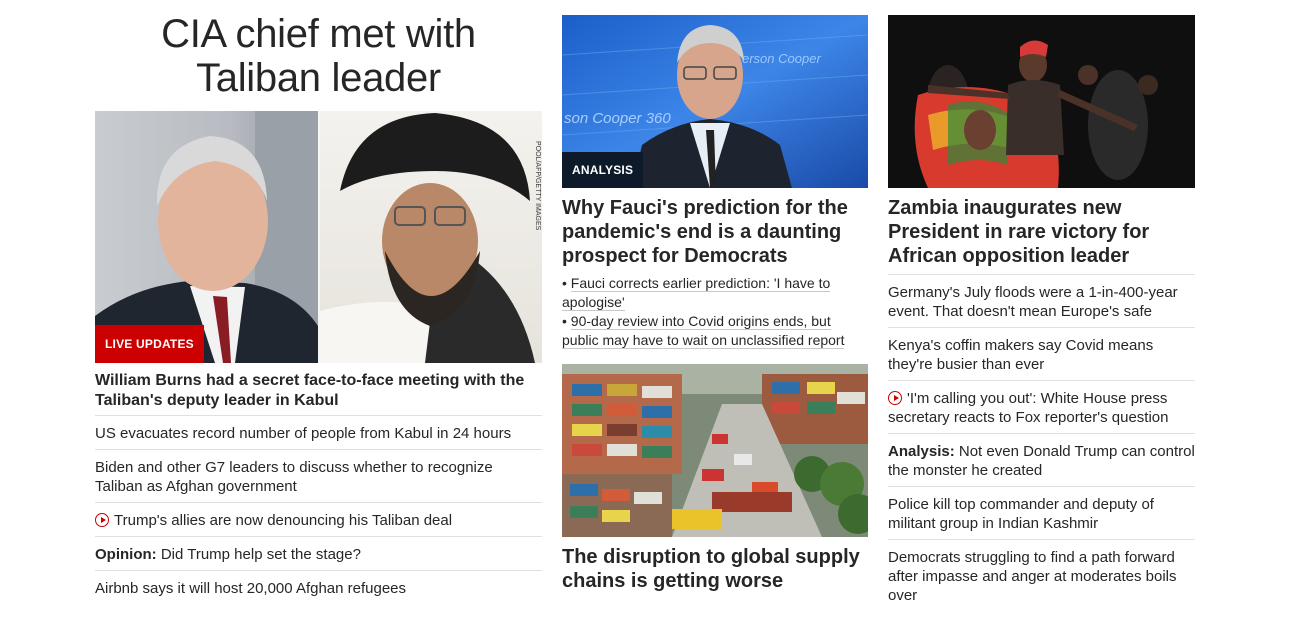 The height and width of the screenshot is (631, 1290). I want to click on link-text: Did Trump help set the stage?, so click(261, 554).